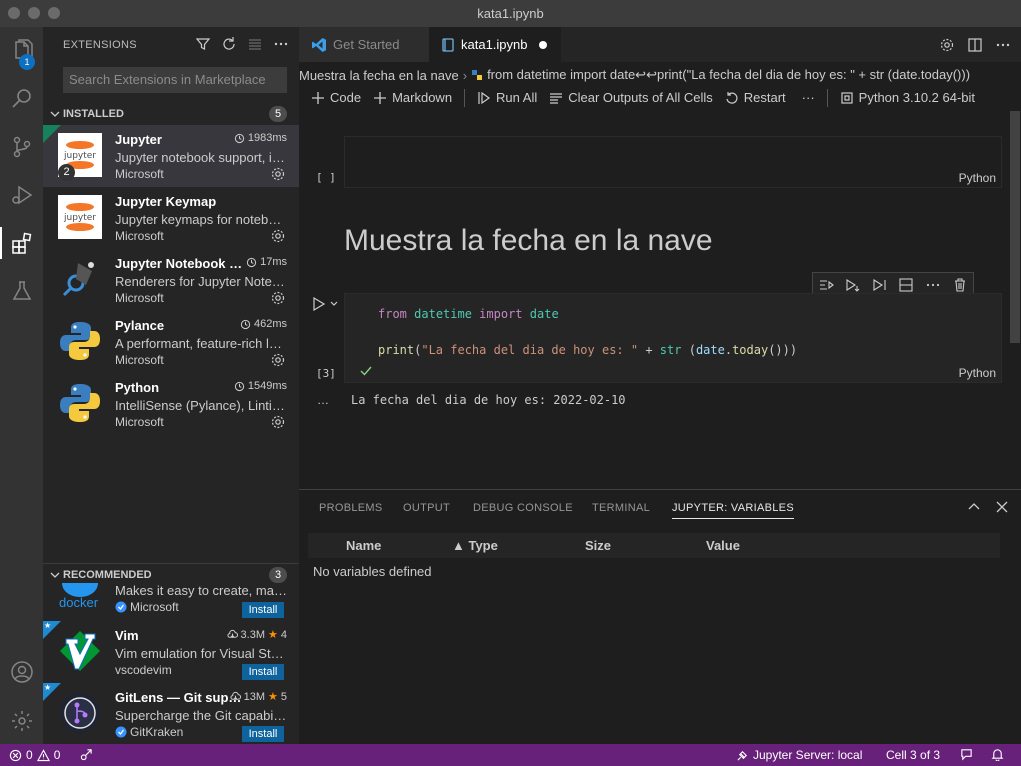 Image resolution: width=1021 pixels, height=766 pixels. What do you see at coordinates (960, 285) in the screenshot?
I see `delete-cell-icon` at bounding box center [960, 285].